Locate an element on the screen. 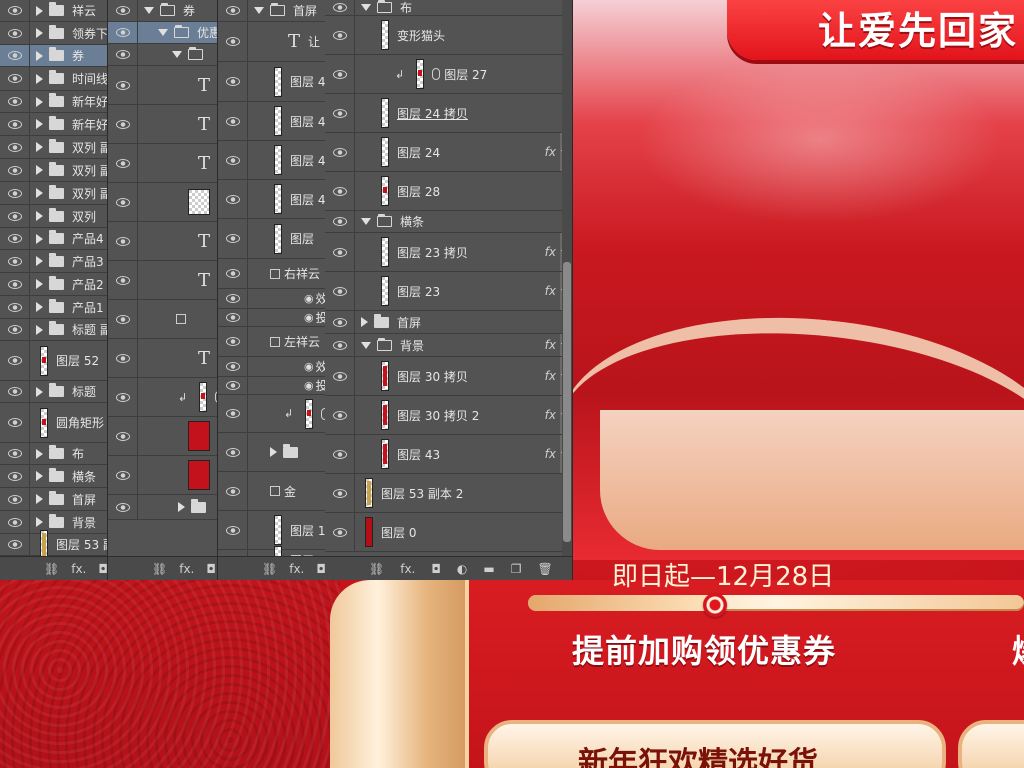 The width and height of the screenshot is (1024, 768). layer-row: 变形猫头 is located at coordinates (448, 35).